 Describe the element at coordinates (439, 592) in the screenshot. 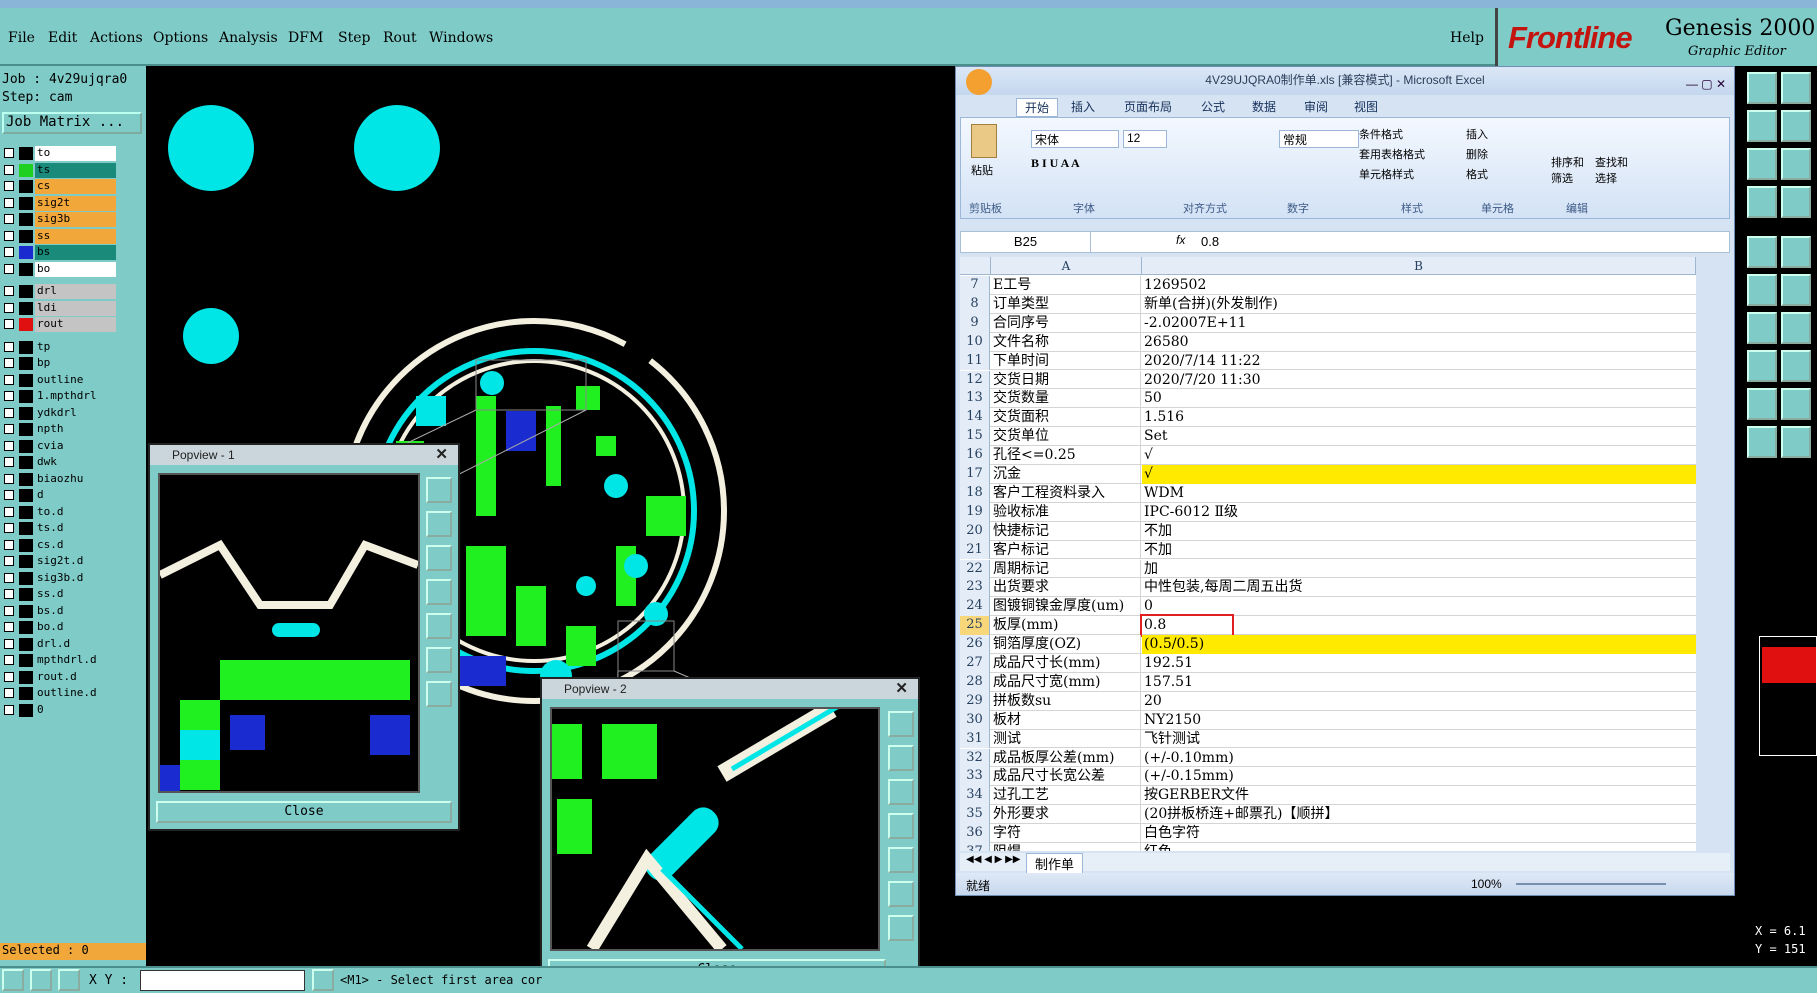

I see `pan-left-icon` at that location.